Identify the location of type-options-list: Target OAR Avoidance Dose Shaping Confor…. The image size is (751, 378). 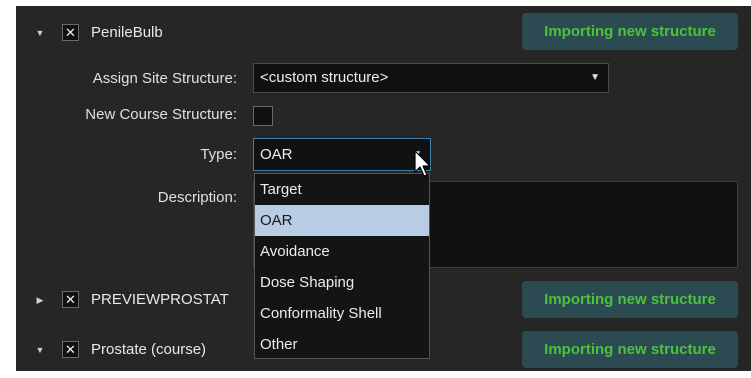
(342, 266).